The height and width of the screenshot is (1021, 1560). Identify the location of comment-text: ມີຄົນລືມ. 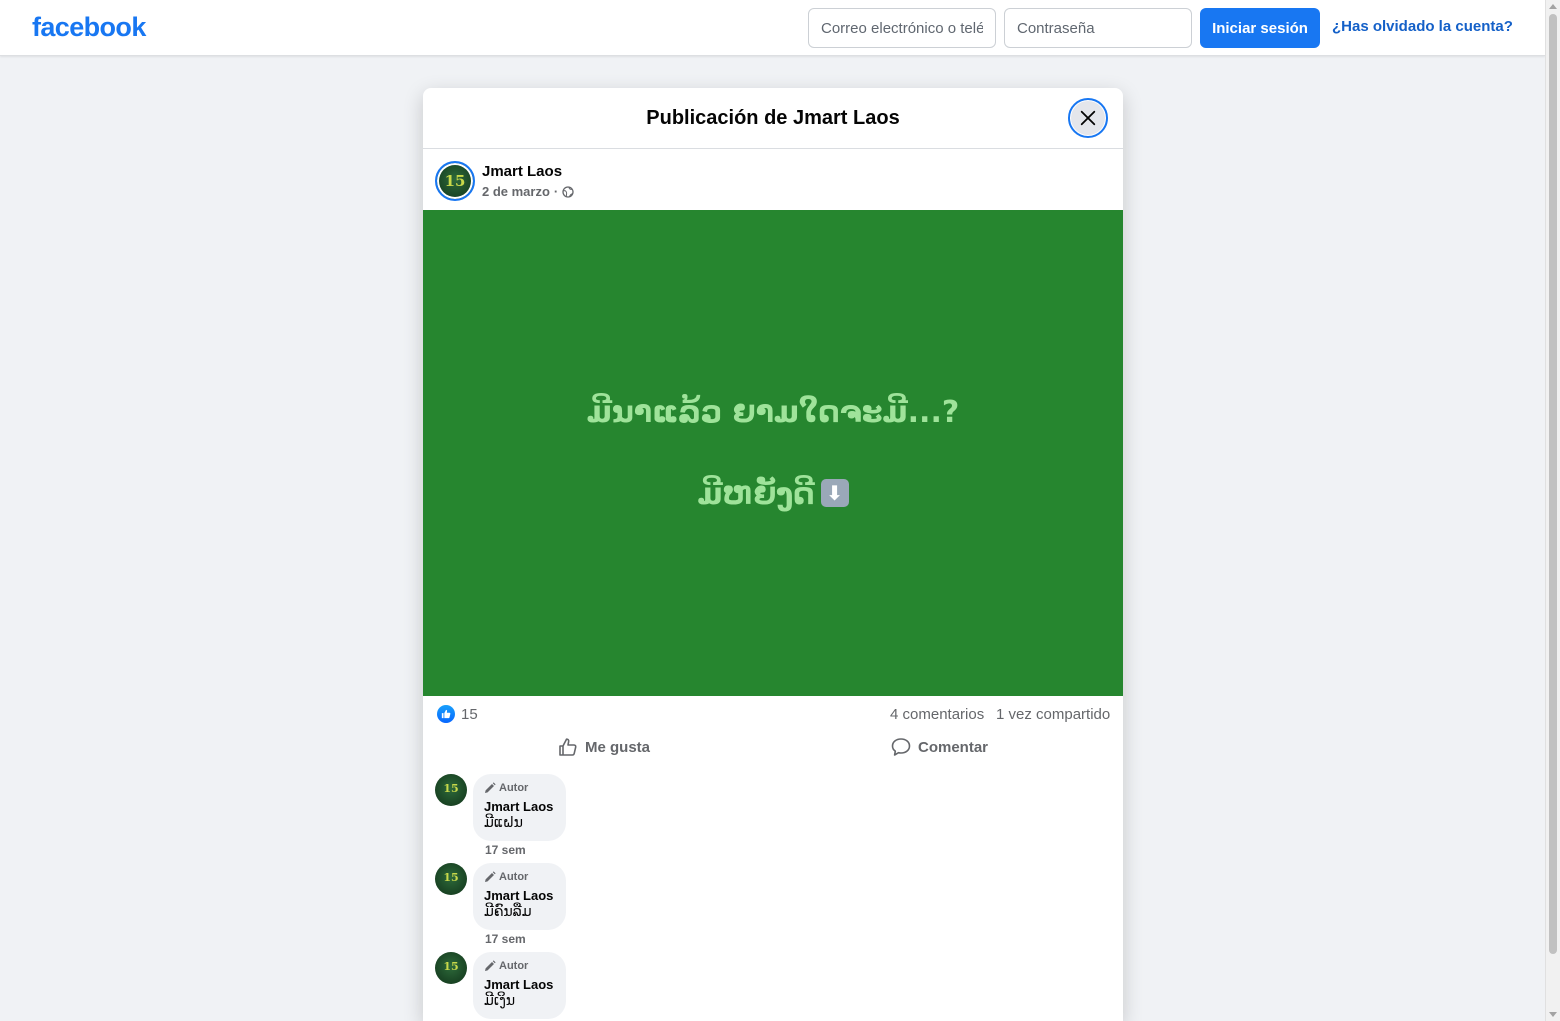
(508, 912).